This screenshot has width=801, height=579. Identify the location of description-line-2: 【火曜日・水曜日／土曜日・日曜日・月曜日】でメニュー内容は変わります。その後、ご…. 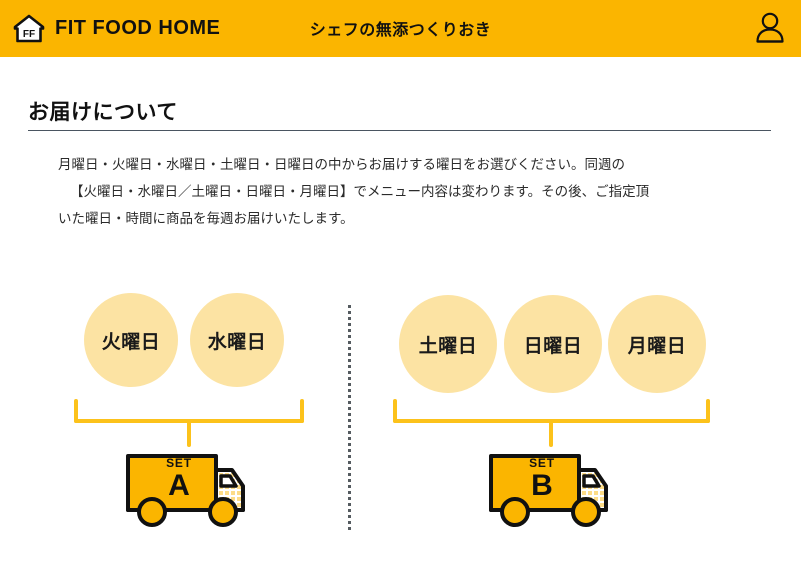
(360, 191).